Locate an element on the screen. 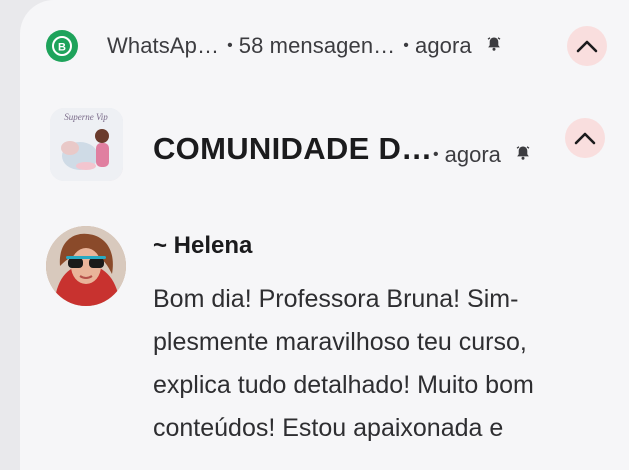  svg-text: B is located at coordinates (62, 48).